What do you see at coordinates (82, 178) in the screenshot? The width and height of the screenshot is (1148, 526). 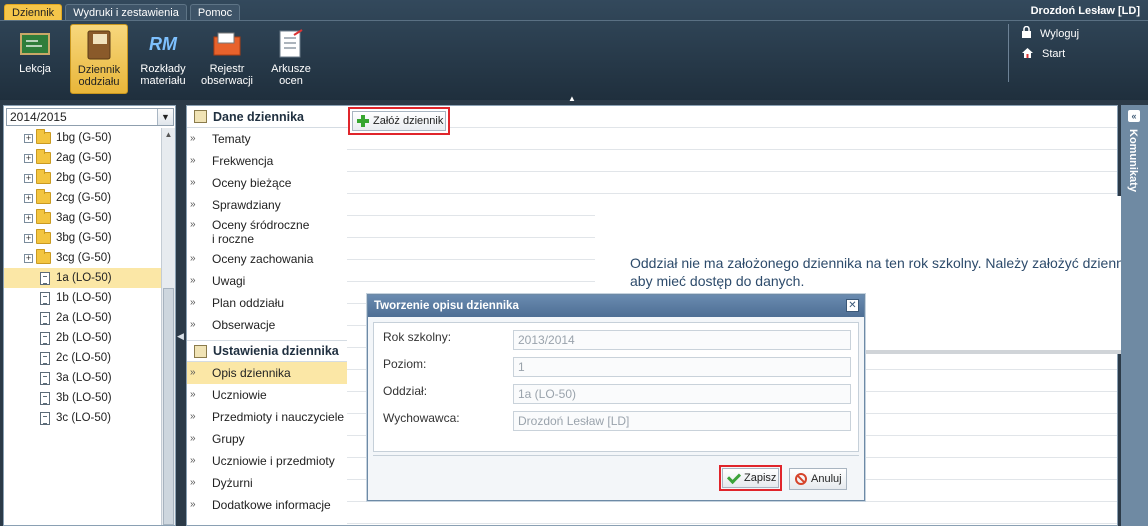 I see `tree-folder: +2bg (G-50)` at bounding box center [82, 178].